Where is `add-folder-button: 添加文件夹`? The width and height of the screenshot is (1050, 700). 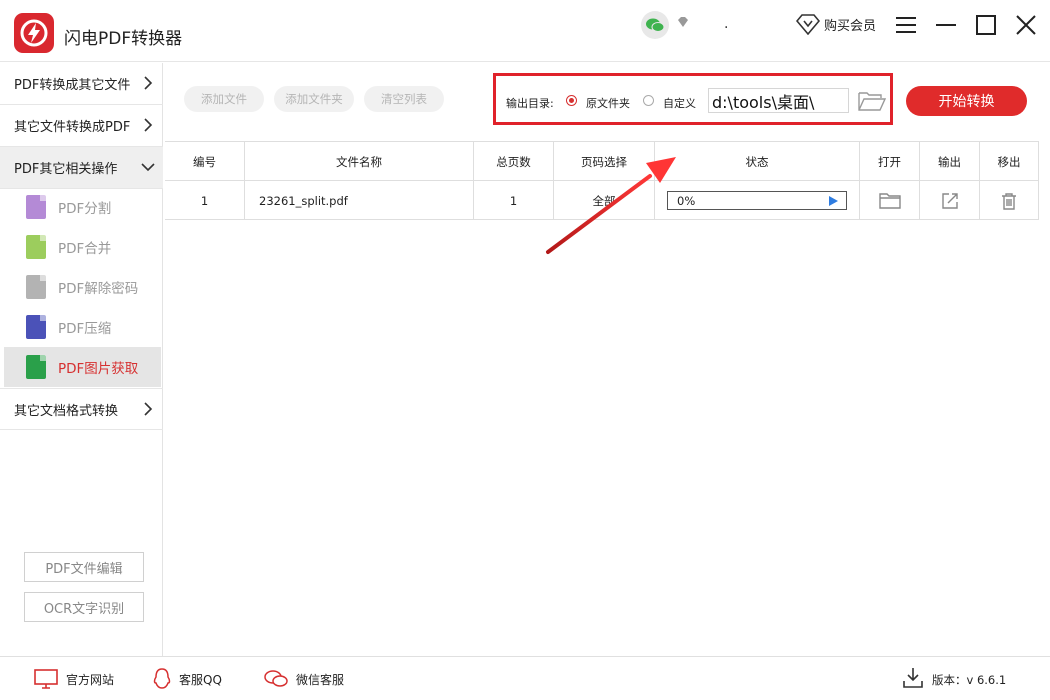
add-folder-button: 添加文件夹 is located at coordinates (314, 99).